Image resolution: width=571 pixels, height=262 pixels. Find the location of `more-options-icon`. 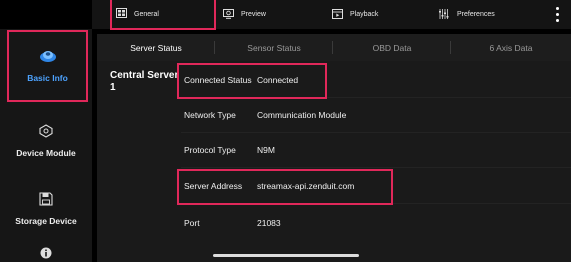

more-options-icon is located at coordinates (557, 14).